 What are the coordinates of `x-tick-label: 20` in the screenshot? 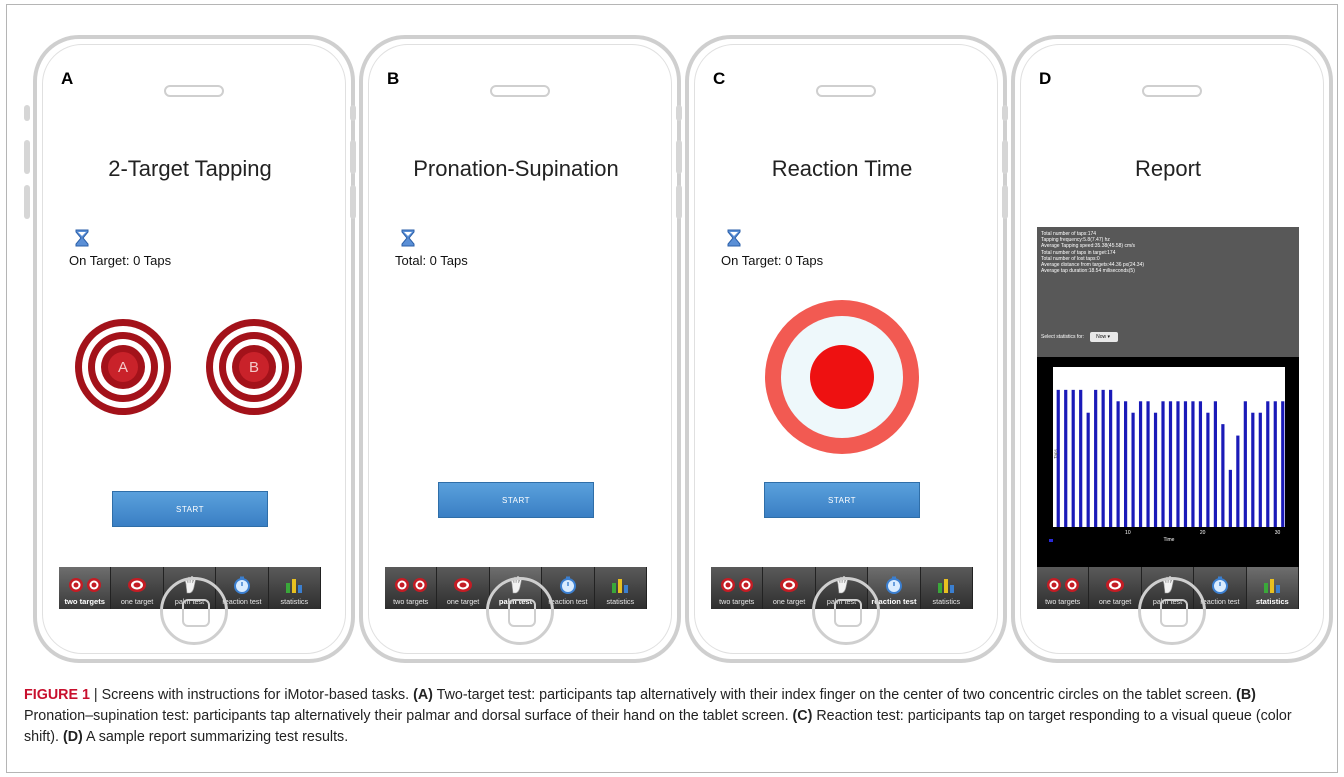 It's located at (1203, 533).